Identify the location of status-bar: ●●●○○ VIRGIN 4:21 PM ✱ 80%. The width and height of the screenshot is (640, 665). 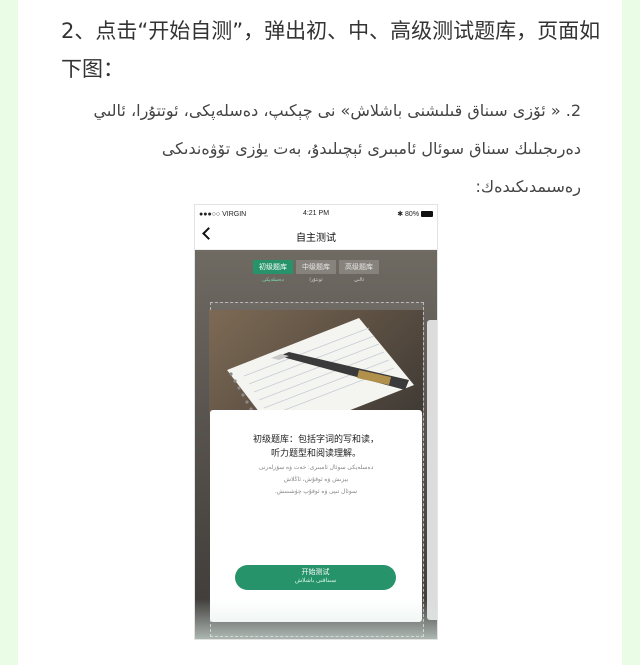
(316, 214).